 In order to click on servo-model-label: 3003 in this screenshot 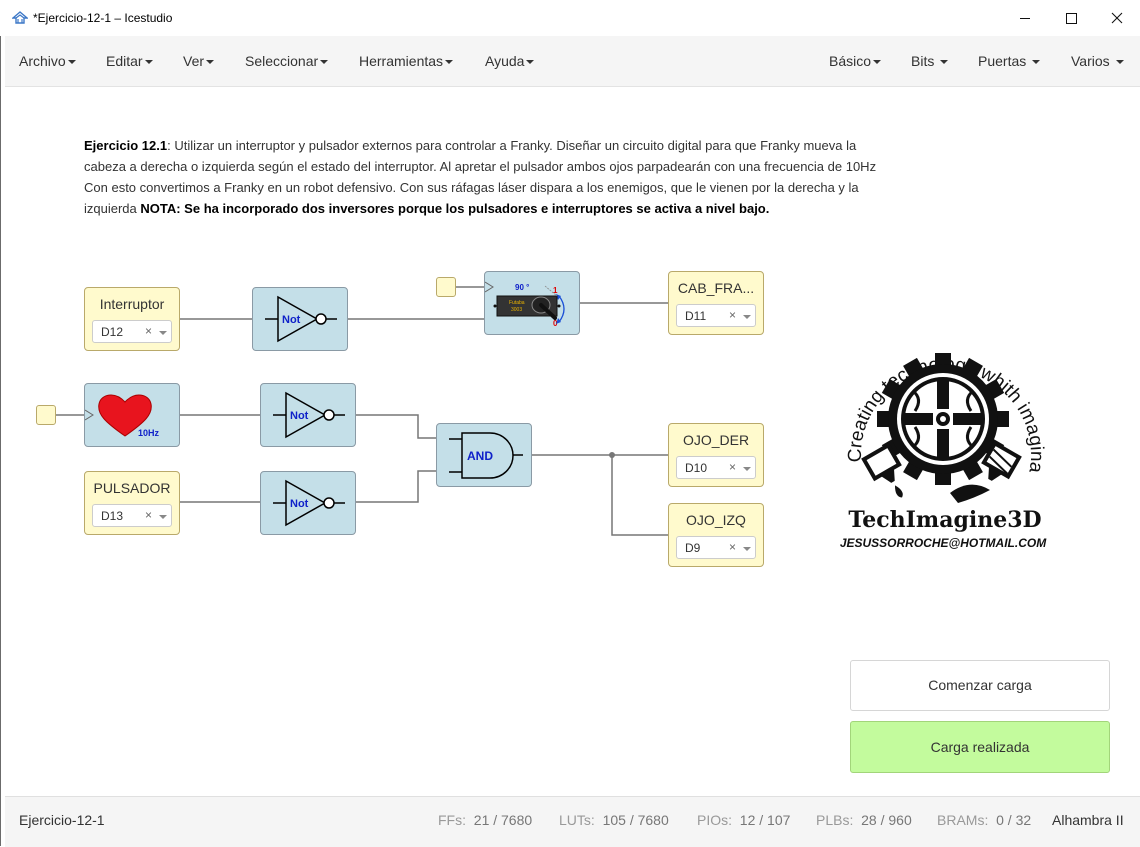, I will do `click(516, 310)`.